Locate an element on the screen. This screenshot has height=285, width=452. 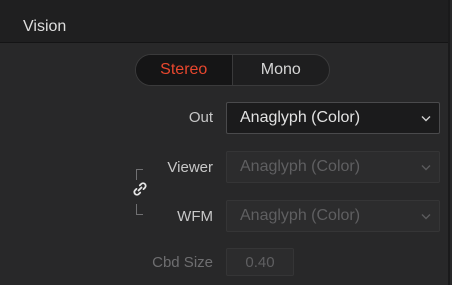
cbd-size-label: Cbd Size is located at coordinates (182, 262).